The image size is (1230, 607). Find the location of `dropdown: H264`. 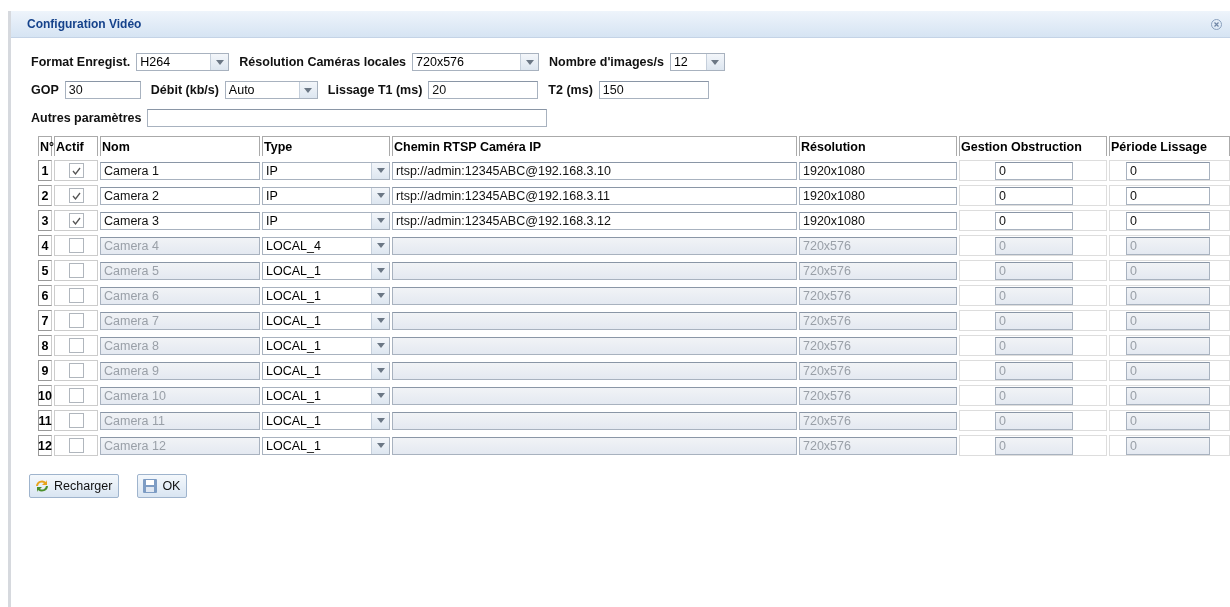

dropdown: H264 is located at coordinates (183, 62).